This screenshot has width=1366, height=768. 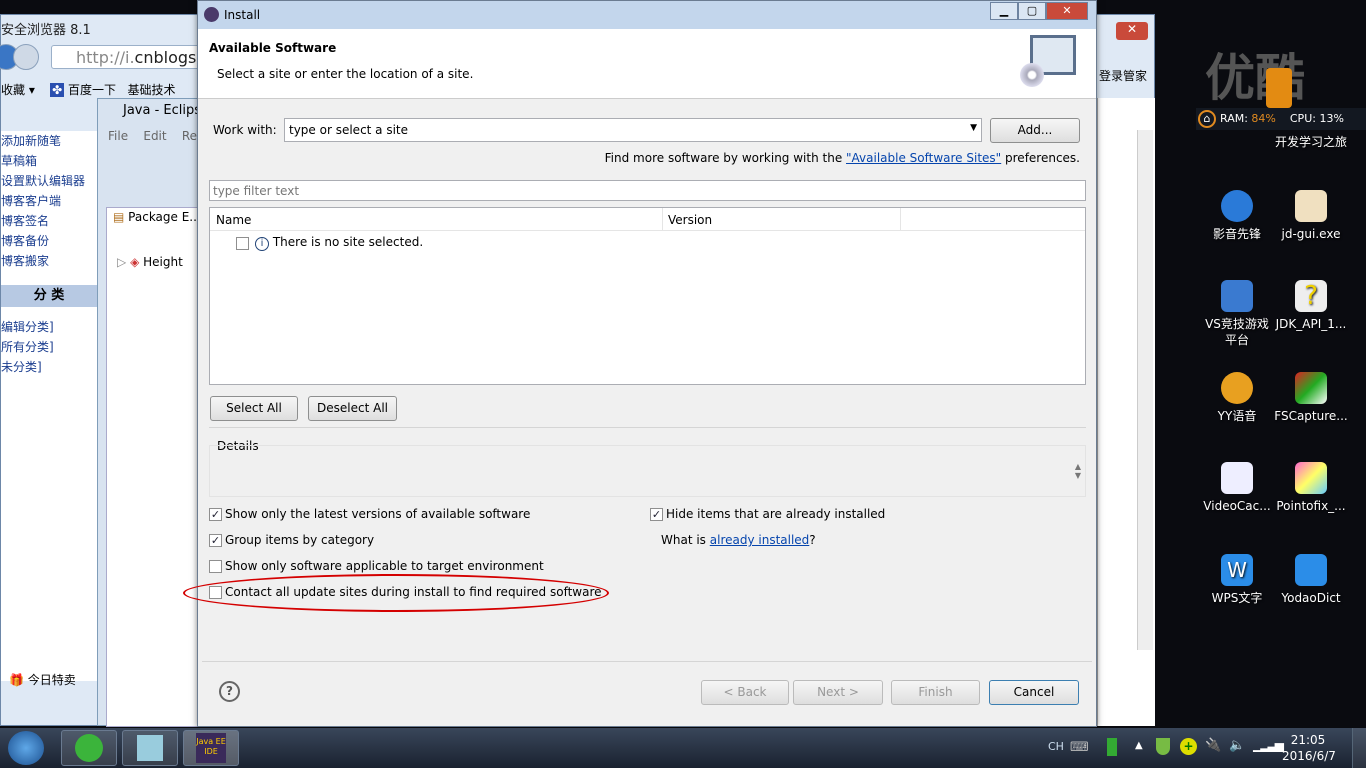 What do you see at coordinates (150, 262) in the screenshot?
I see `project-item: ▷ ◈ Height` at bounding box center [150, 262].